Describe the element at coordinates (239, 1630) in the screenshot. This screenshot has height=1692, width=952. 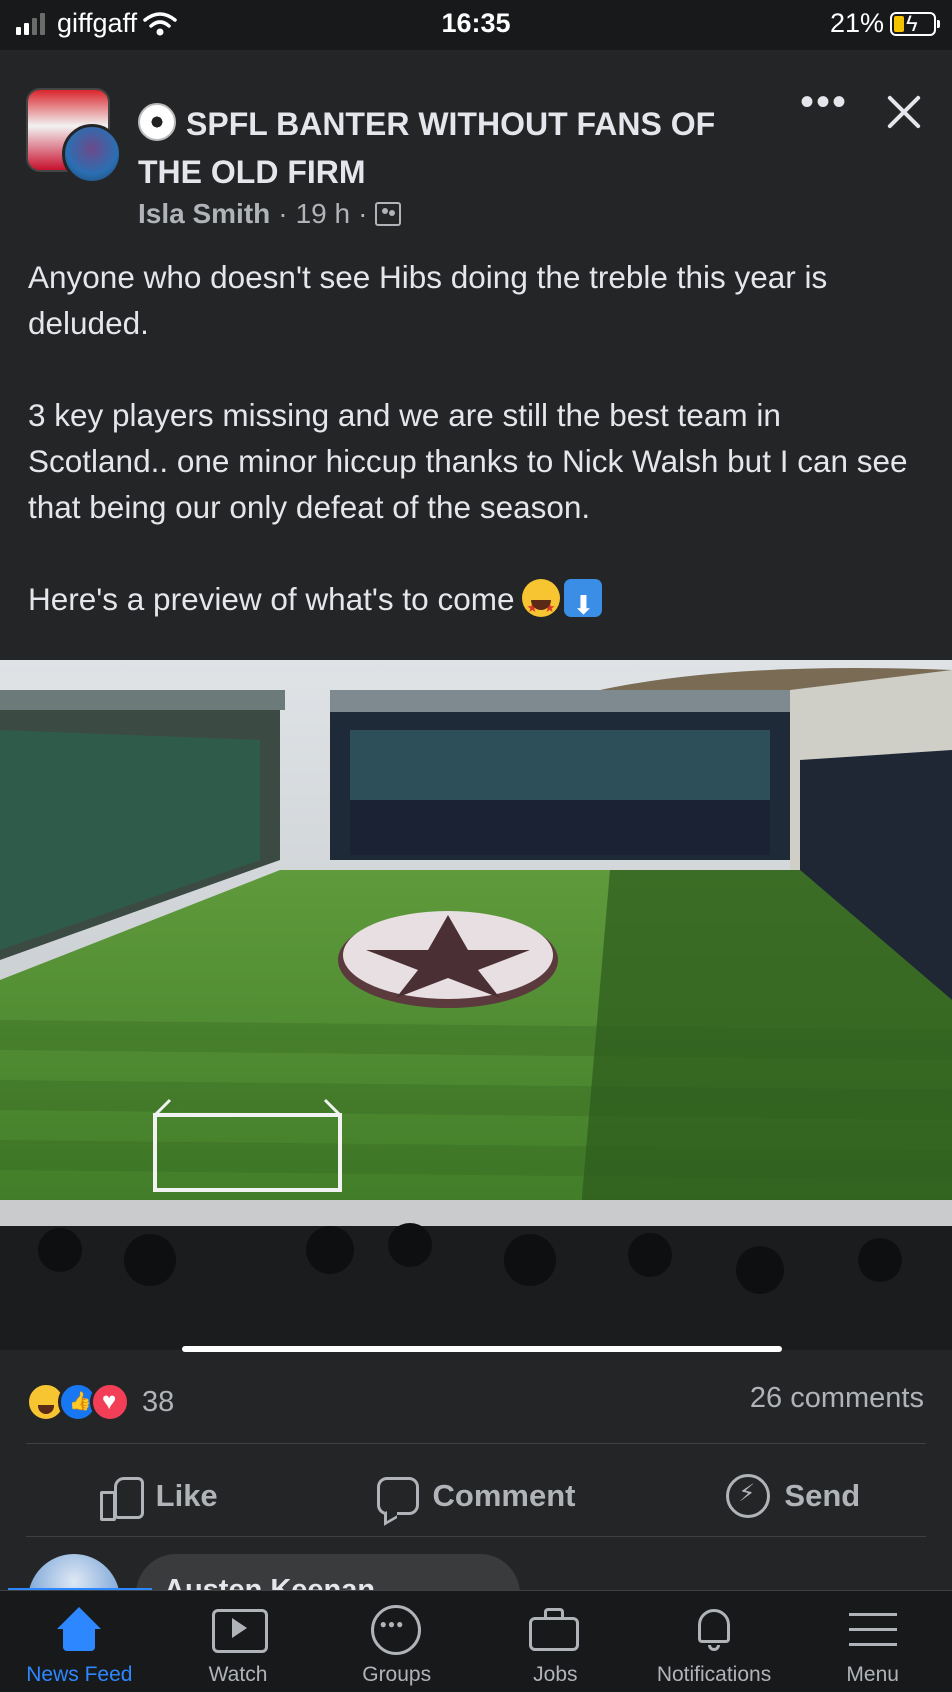
I see `video-icon` at that location.